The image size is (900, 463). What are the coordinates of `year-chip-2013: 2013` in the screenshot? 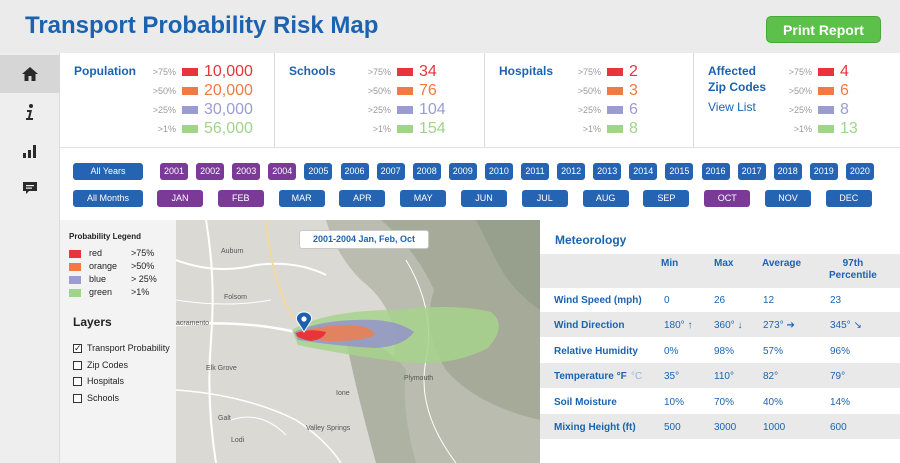 It's located at (607, 171).